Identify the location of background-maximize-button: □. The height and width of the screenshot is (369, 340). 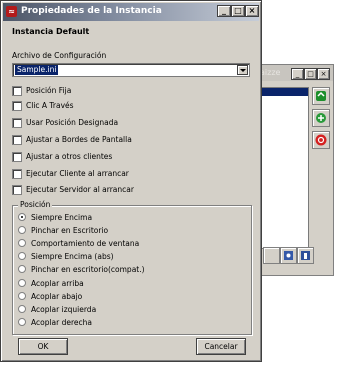
(310, 74).